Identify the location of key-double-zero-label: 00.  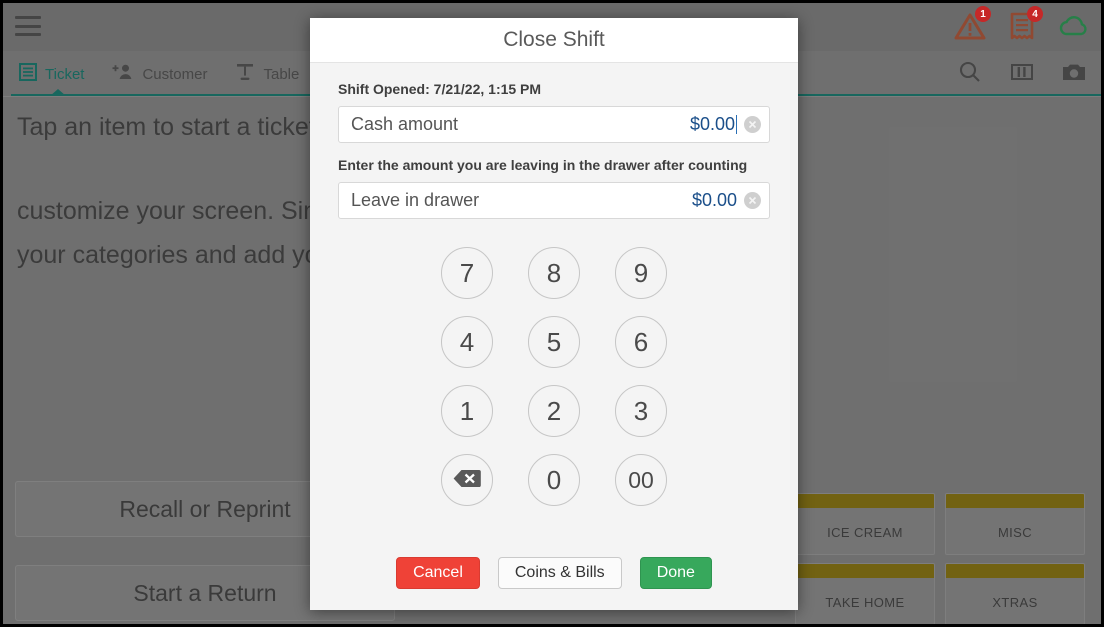
(641, 480).